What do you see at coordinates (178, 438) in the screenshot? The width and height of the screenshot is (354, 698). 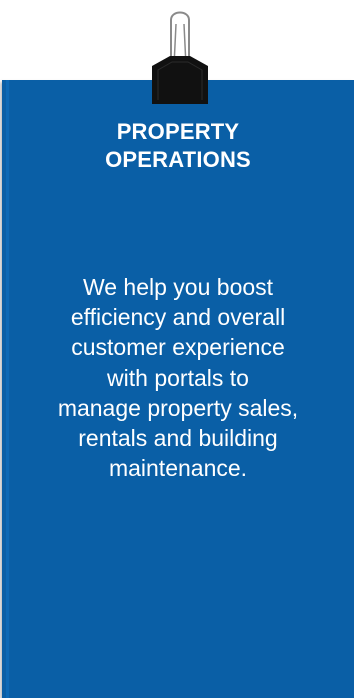 I see `card-description-line: rentals and building` at bounding box center [178, 438].